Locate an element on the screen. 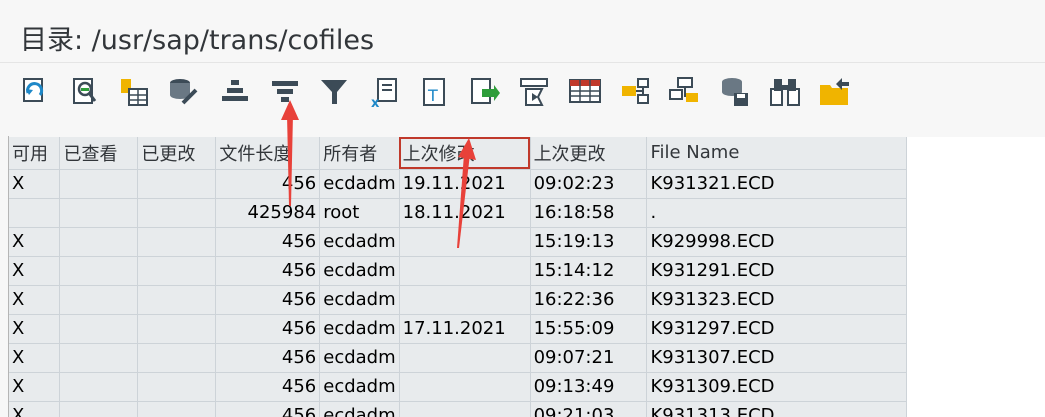 The image size is (1045, 417). table-row: X 456 ecdadm 17.11.2021 15:55:09 K931297.ECD is located at coordinates (527, 329).